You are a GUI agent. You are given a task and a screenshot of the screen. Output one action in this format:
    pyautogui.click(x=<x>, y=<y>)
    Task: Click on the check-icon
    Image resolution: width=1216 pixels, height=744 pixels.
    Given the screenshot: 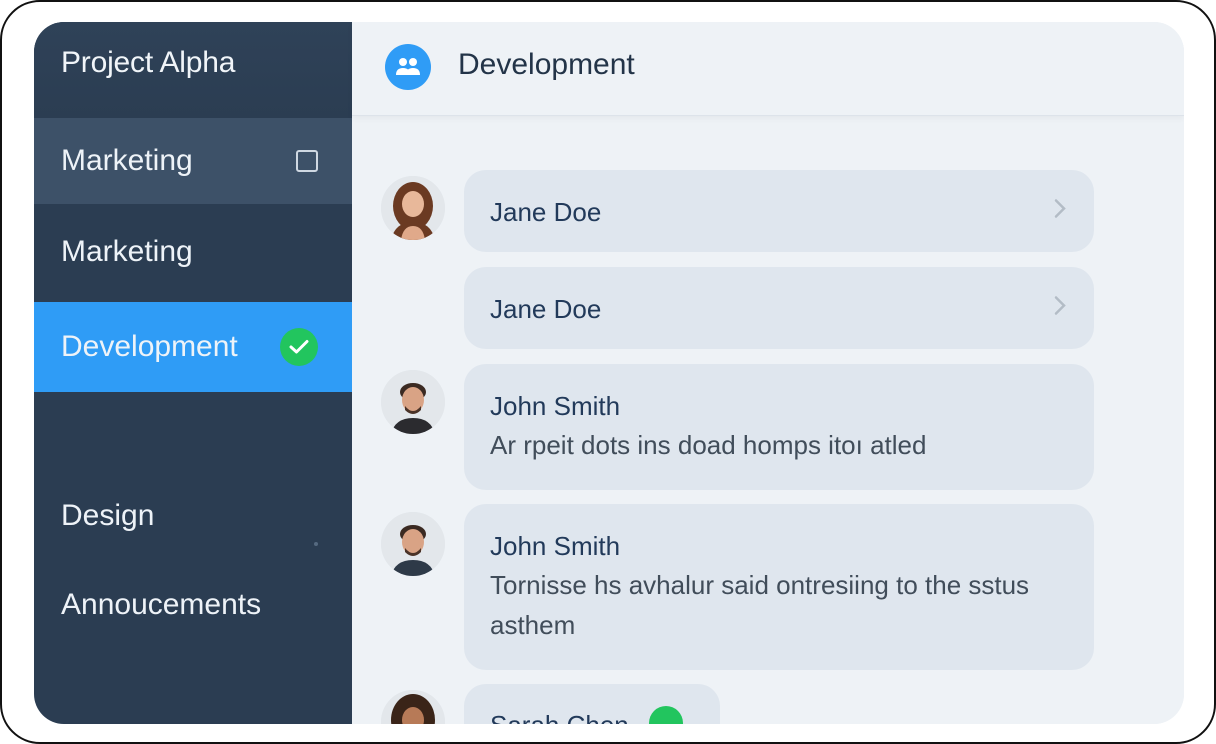 What is the action you would take?
    pyautogui.click(x=299, y=347)
    